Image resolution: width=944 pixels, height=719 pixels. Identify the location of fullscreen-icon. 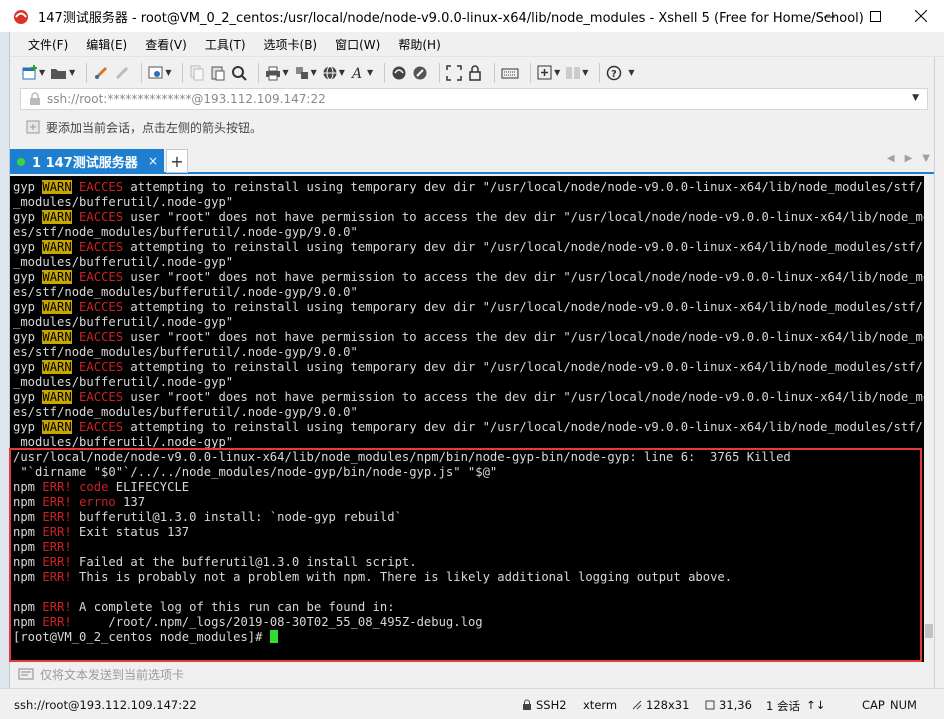
(454, 72).